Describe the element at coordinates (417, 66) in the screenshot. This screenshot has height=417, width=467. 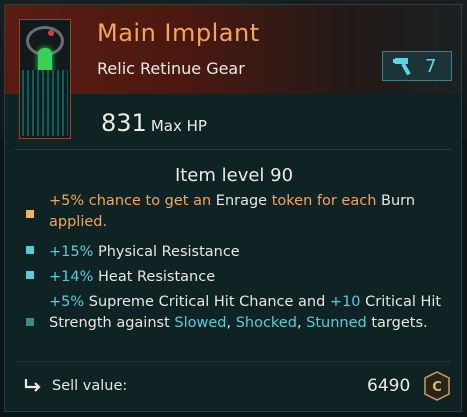
I see `gear-level-badge: 7` at that location.